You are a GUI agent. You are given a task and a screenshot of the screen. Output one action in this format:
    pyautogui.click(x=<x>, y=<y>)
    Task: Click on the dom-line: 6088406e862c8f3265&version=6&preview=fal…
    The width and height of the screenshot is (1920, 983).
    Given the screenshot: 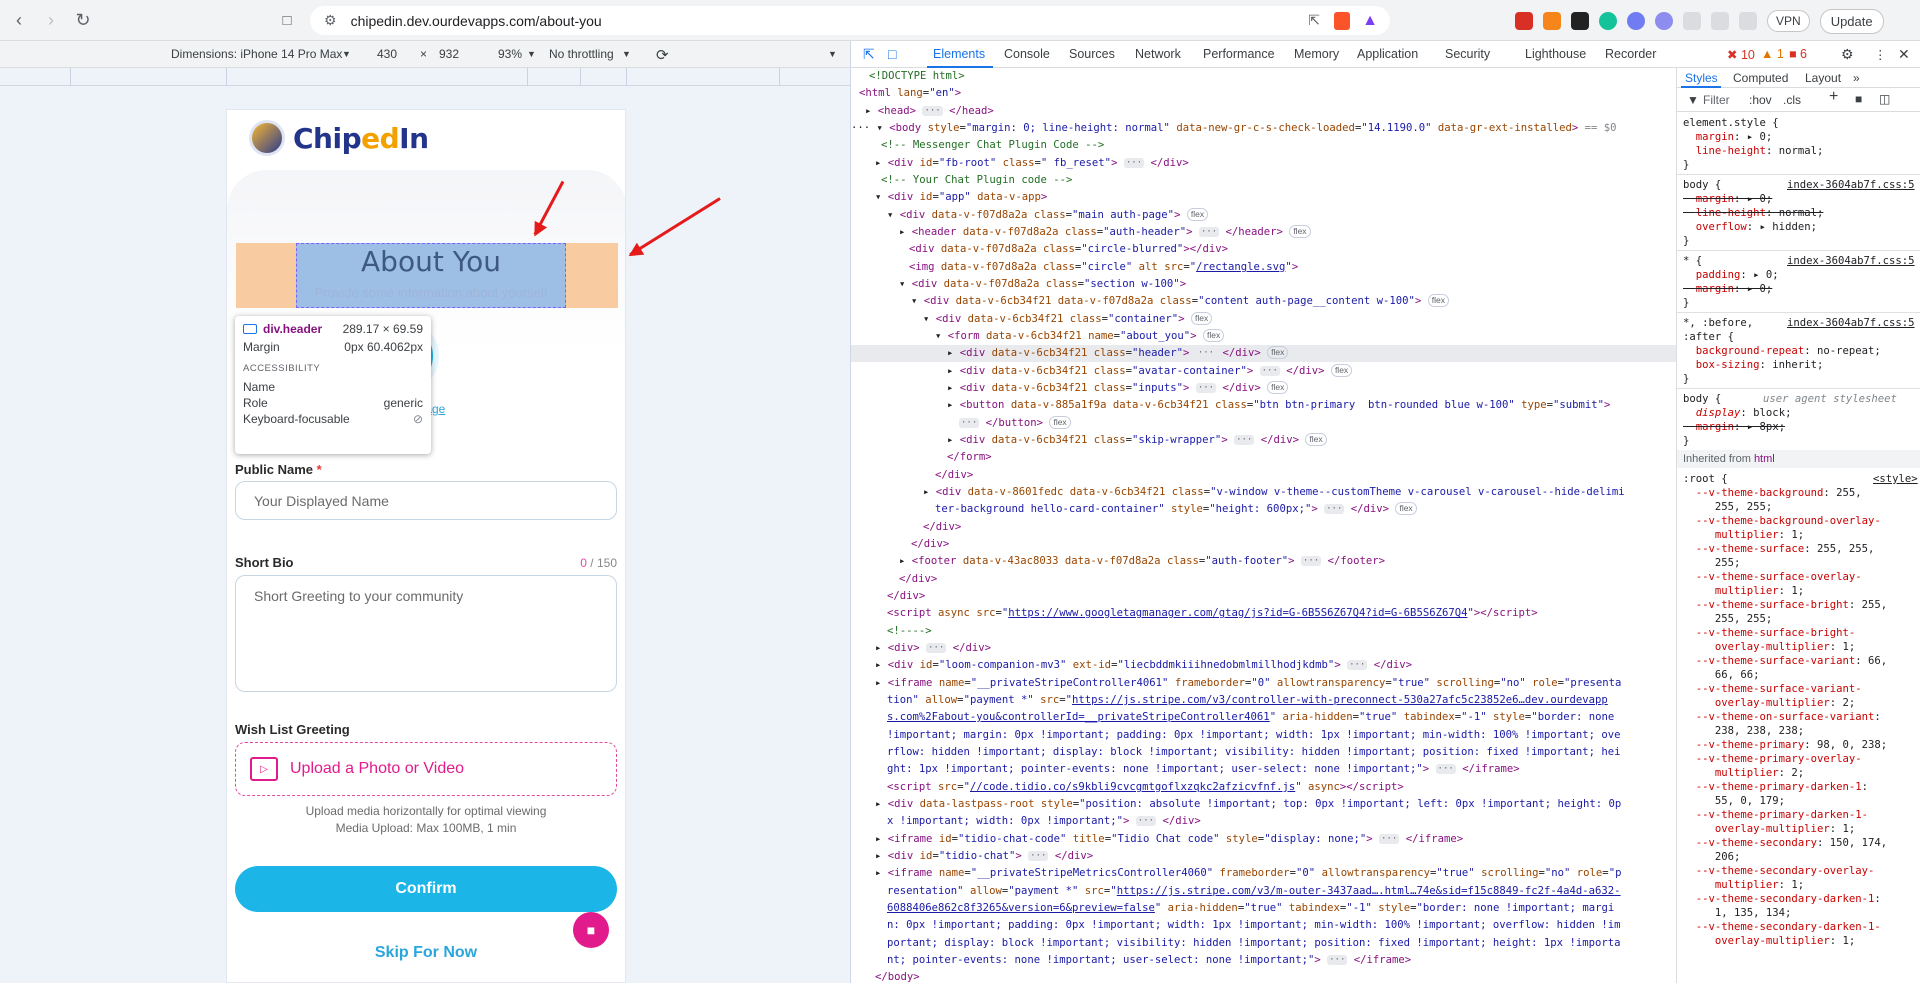 What is the action you would take?
    pyautogui.click(x=1250, y=908)
    